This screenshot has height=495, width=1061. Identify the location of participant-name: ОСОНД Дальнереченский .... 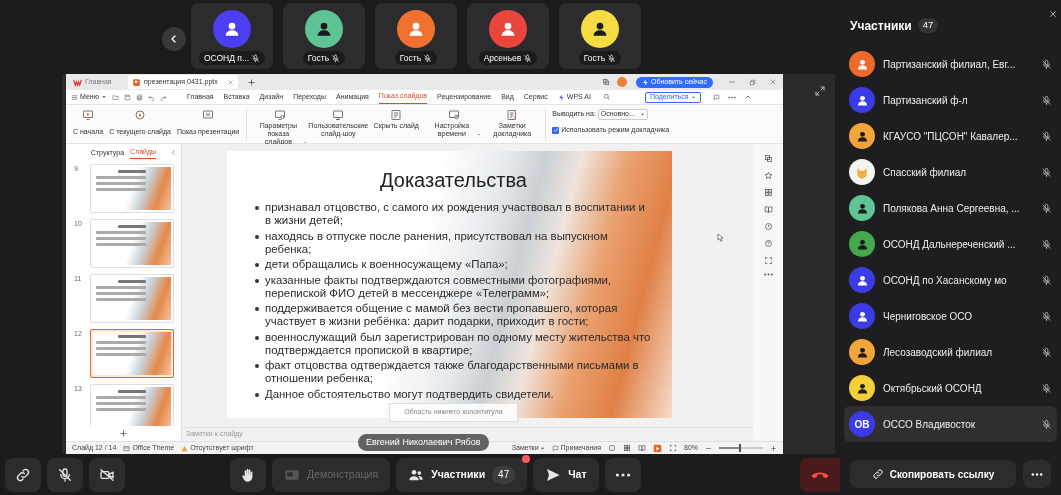
(950, 244).